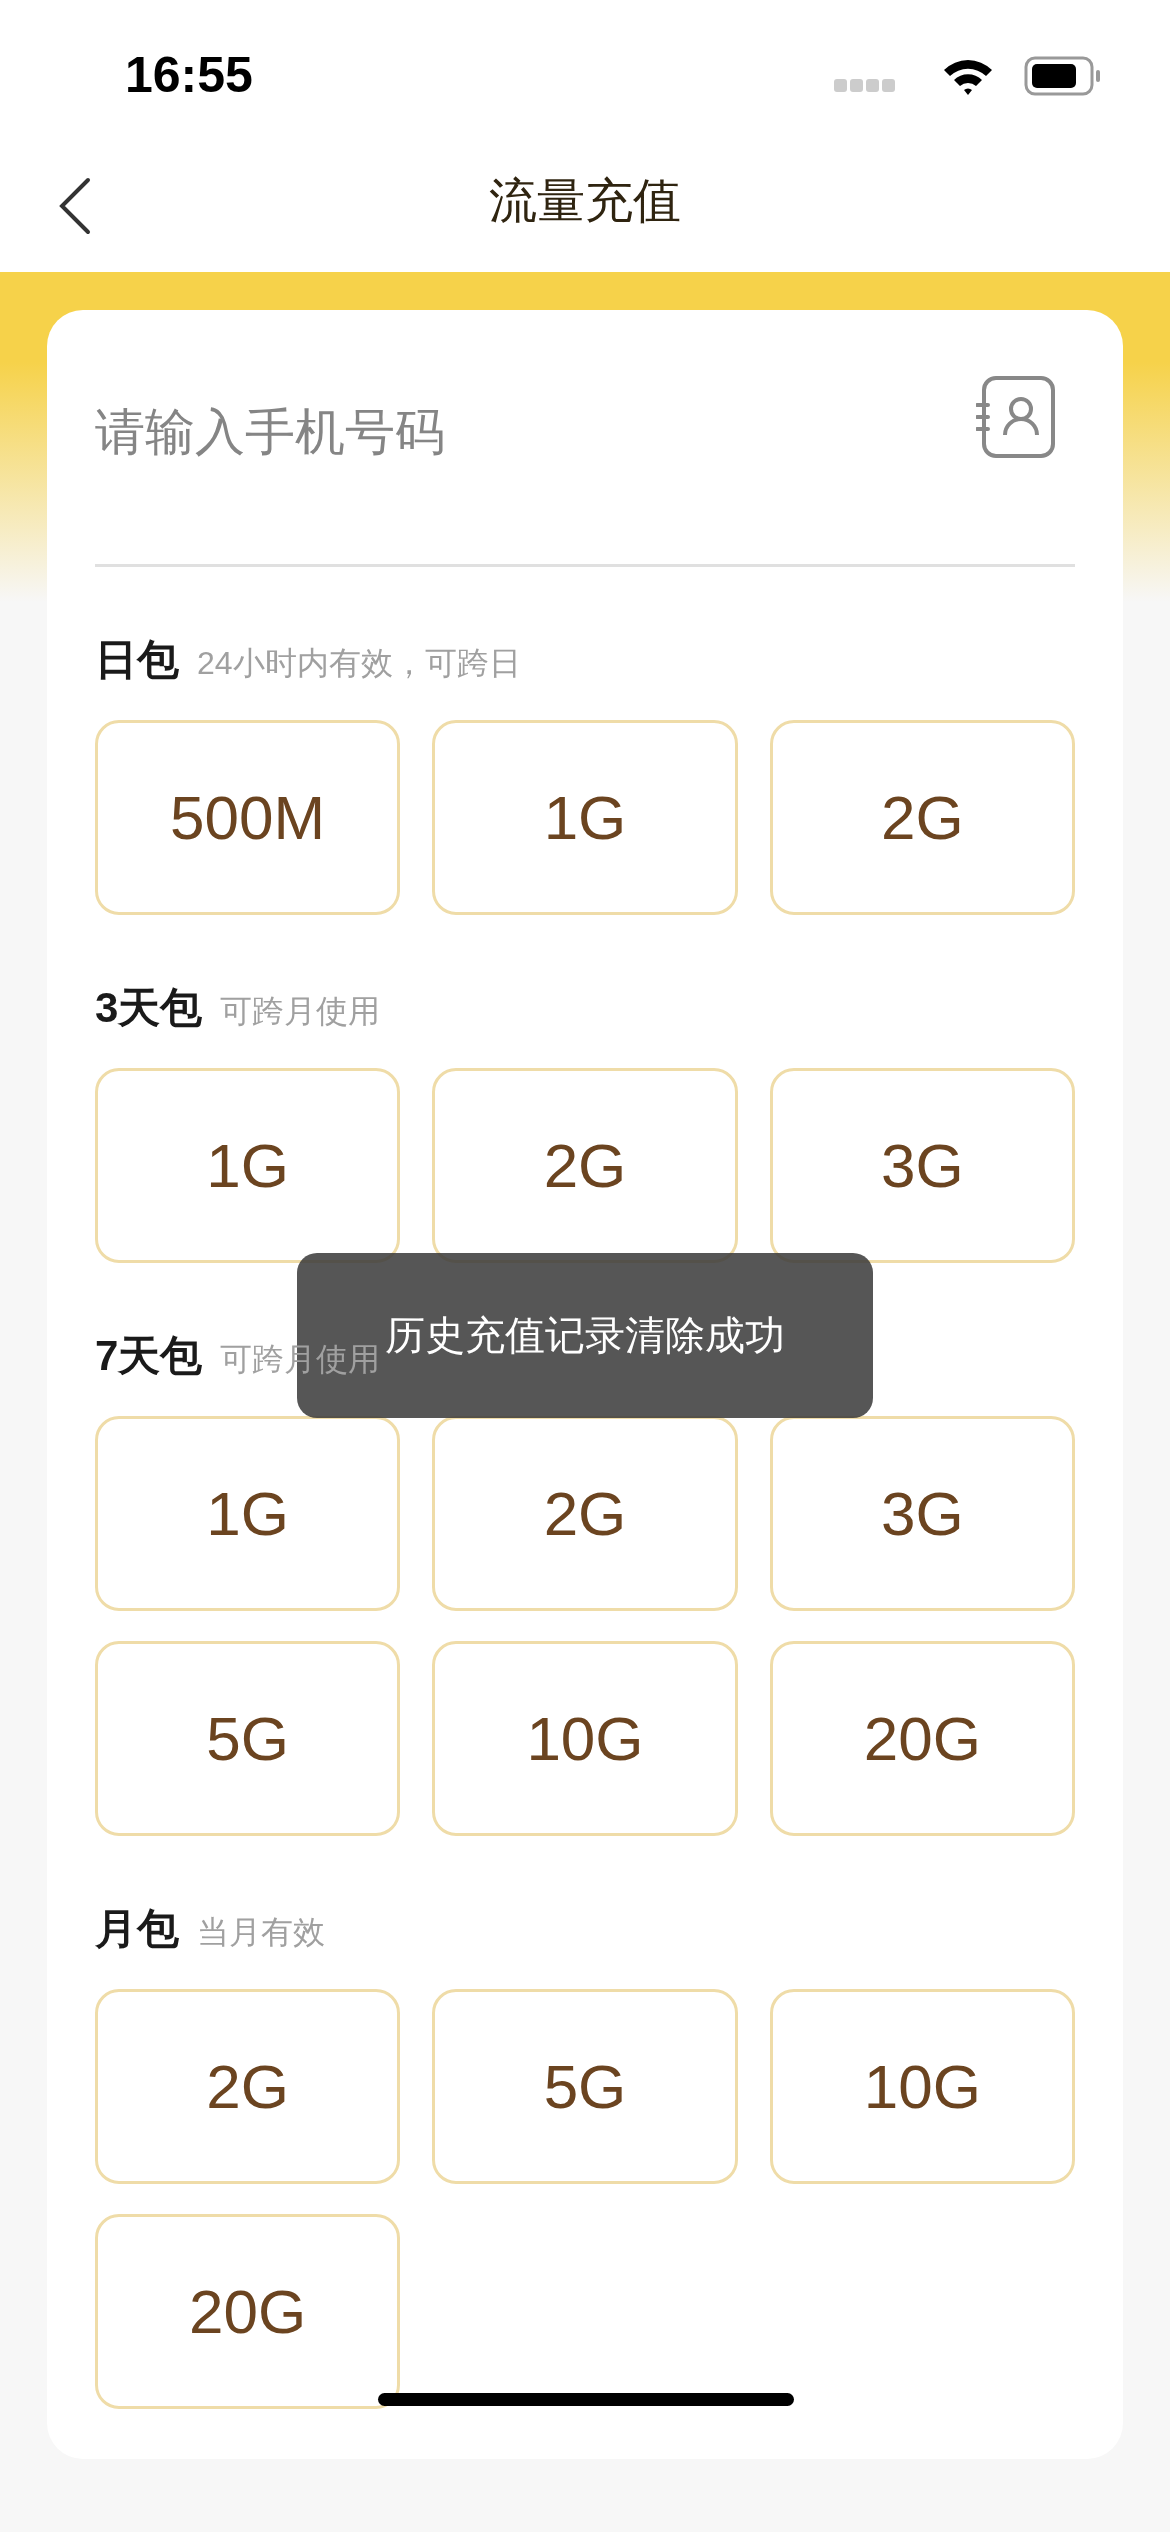  What do you see at coordinates (261, 1932) in the screenshot?
I see `package-hint: 当月有效` at bounding box center [261, 1932].